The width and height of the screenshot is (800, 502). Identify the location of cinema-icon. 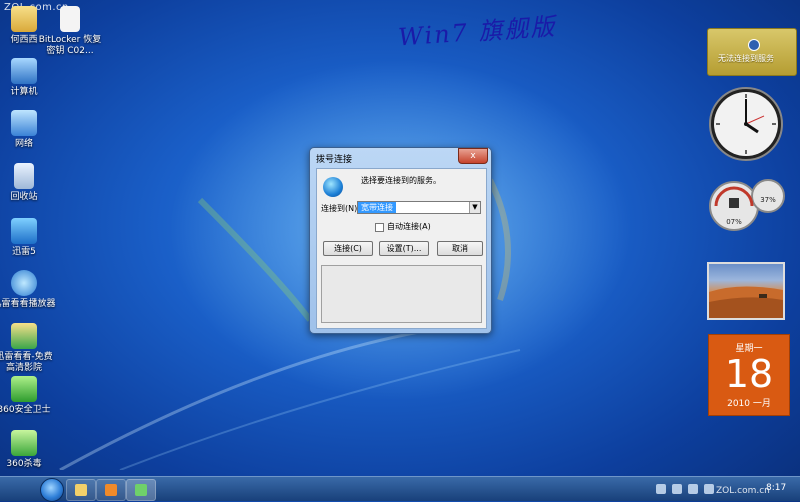
(24, 336).